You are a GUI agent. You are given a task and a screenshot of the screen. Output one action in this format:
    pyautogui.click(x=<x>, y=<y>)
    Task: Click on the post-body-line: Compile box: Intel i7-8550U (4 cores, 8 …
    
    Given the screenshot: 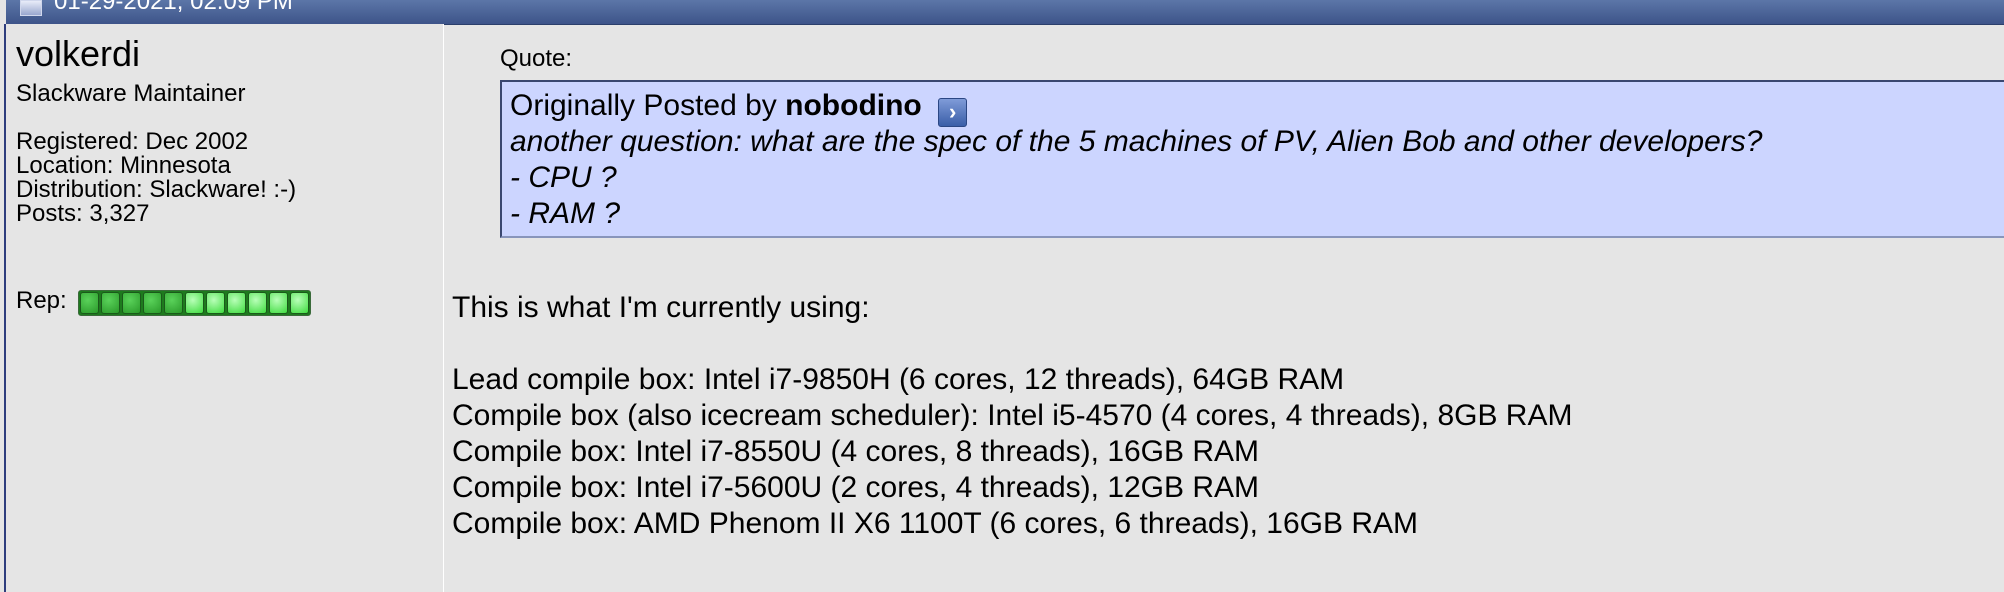 What is the action you would take?
    pyautogui.click(x=856, y=451)
    